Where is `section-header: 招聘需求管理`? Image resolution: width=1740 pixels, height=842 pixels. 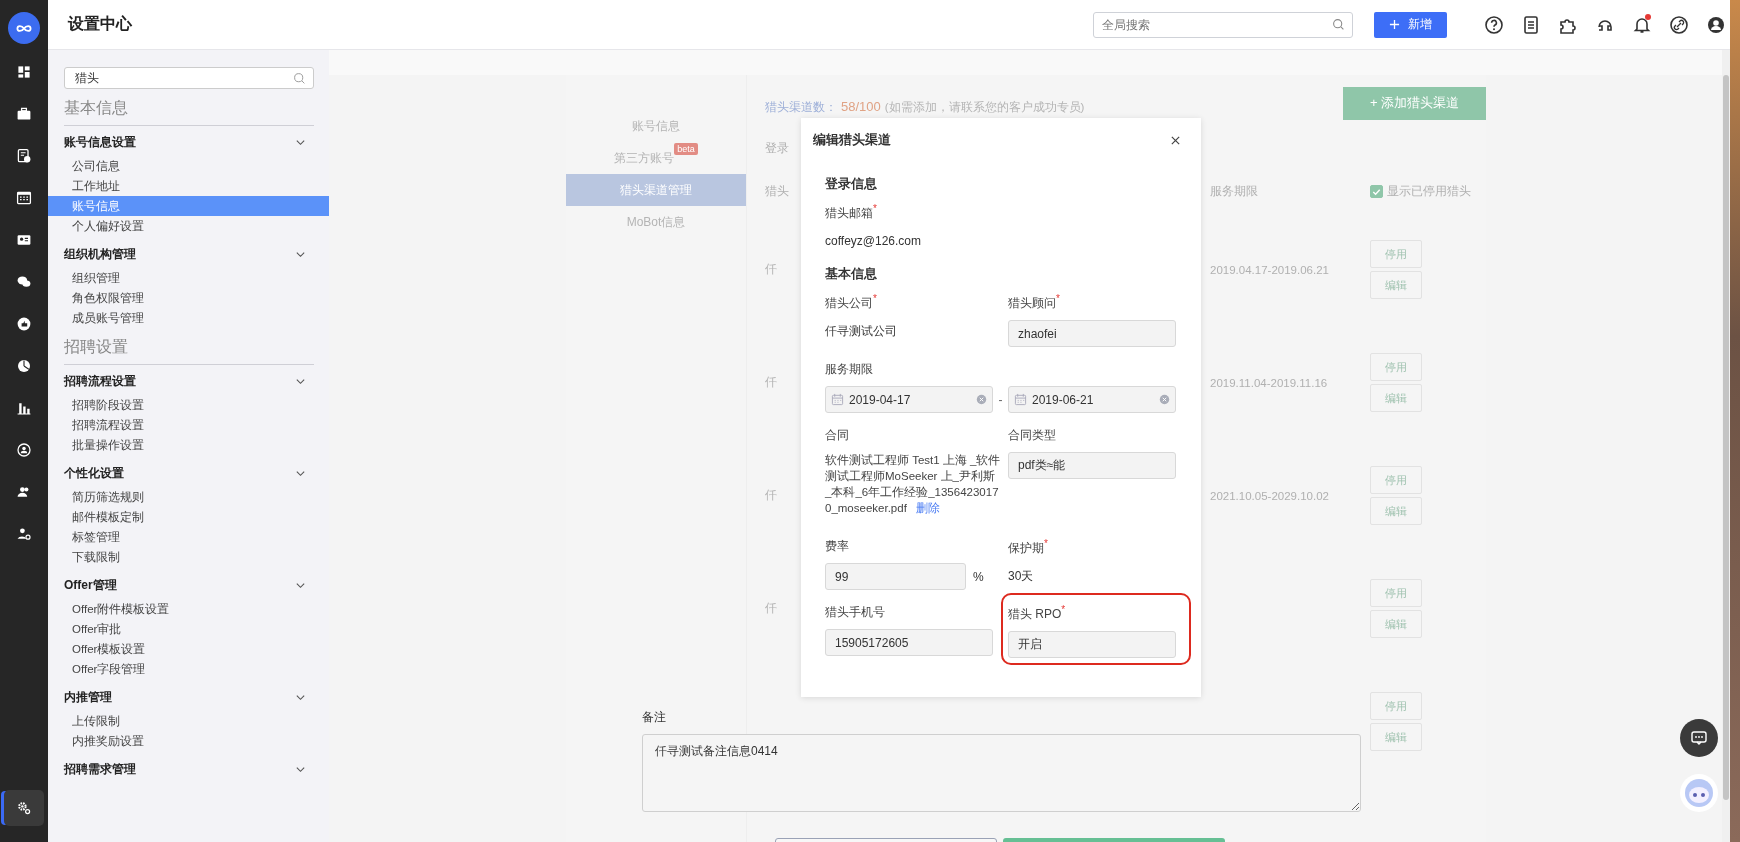 section-header: 招聘需求管理 is located at coordinates (100, 769).